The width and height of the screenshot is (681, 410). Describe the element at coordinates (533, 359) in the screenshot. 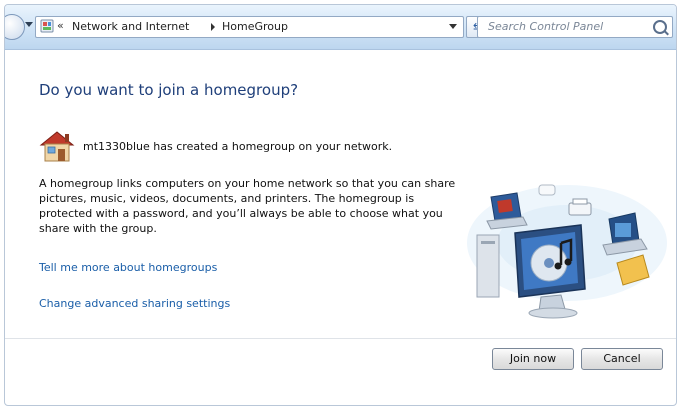

I see `join-now-button: Join now` at that location.